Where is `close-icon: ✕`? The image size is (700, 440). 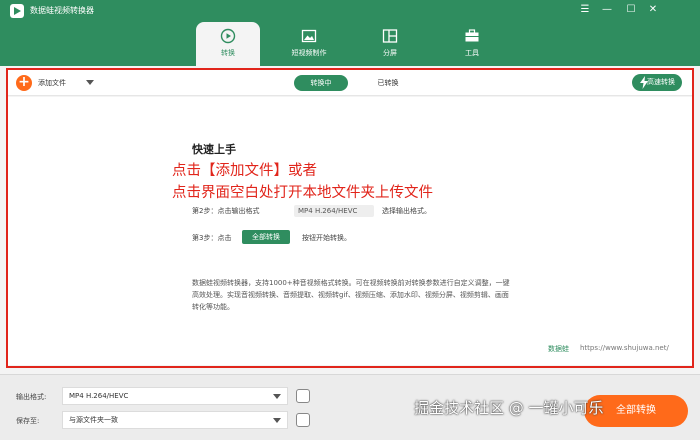 close-icon: ✕ is located at coordinates (653, 10).